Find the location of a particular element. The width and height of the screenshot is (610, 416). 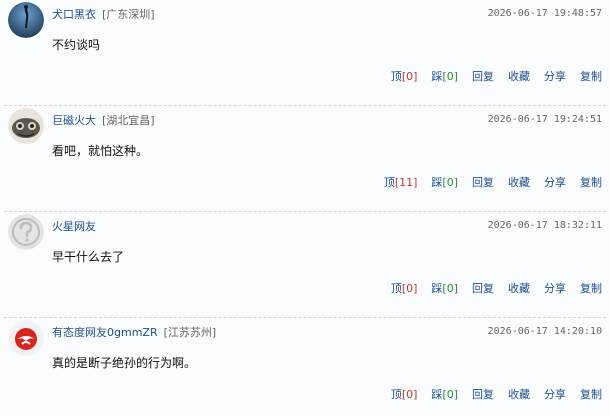

upvote-count: [11] is located at coordinates (406, 182).